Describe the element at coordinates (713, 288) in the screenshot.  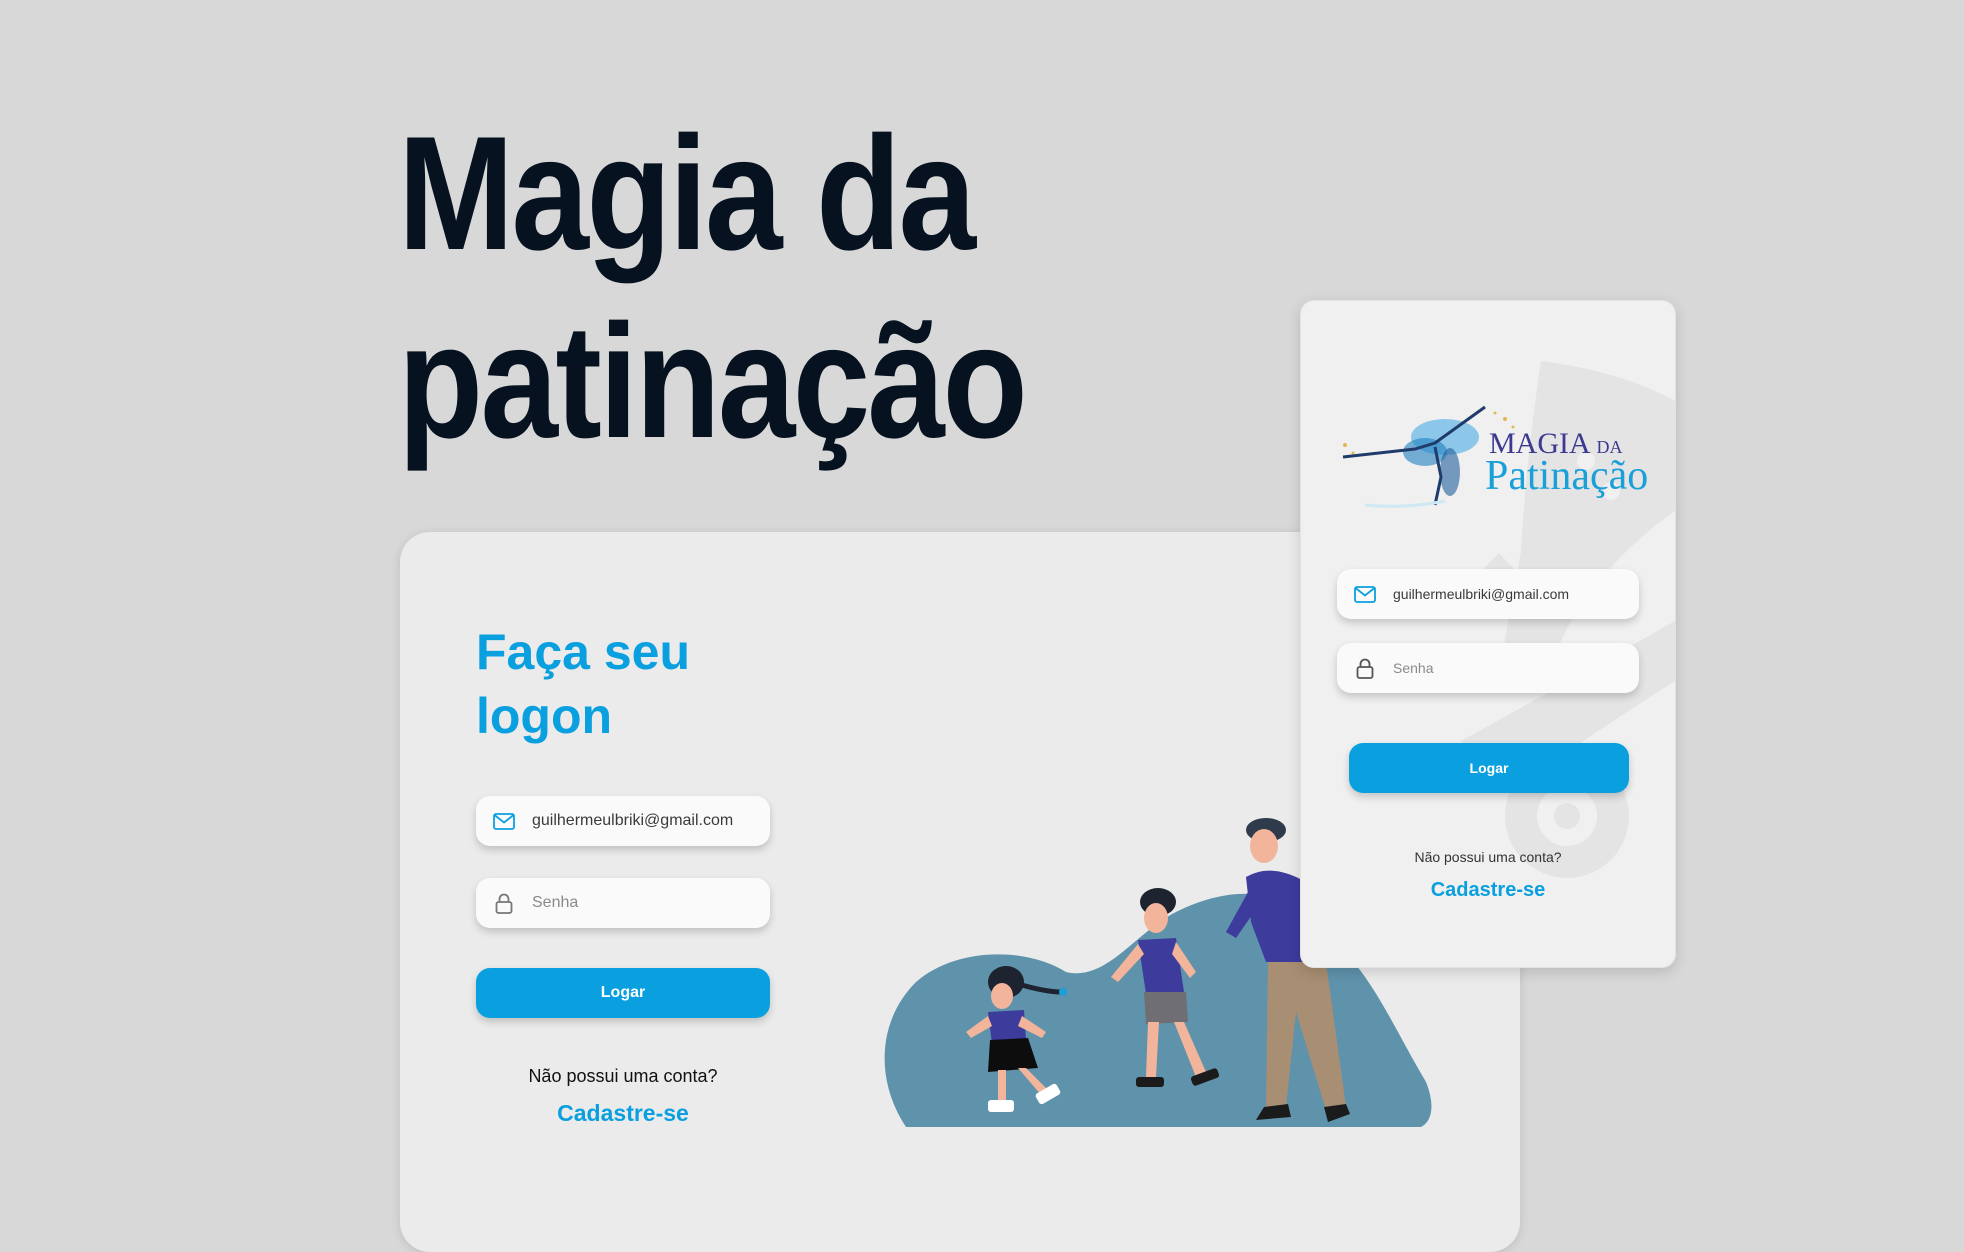
I see `hero-title: Magia da patinação` at that location.